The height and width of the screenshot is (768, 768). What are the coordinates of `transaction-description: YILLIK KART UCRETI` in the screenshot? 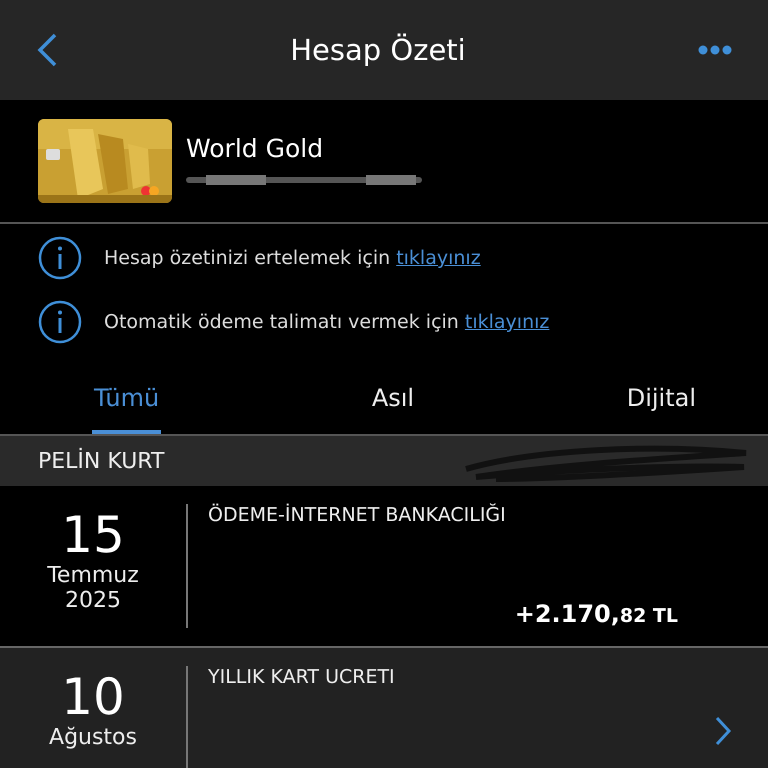 It's located at (302, 677).